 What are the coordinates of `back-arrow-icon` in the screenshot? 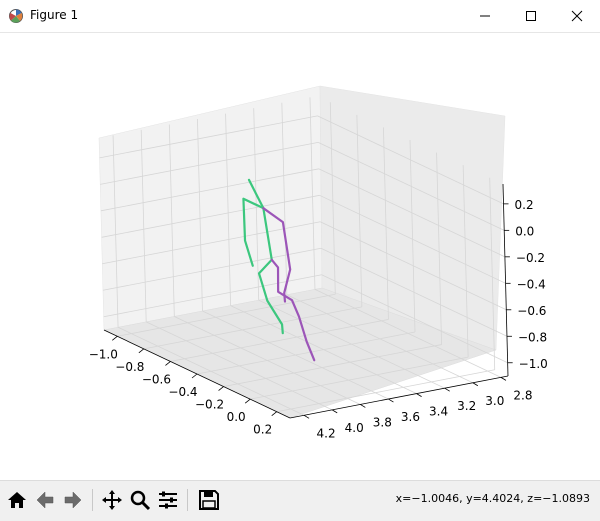 It's located at (45, 500).